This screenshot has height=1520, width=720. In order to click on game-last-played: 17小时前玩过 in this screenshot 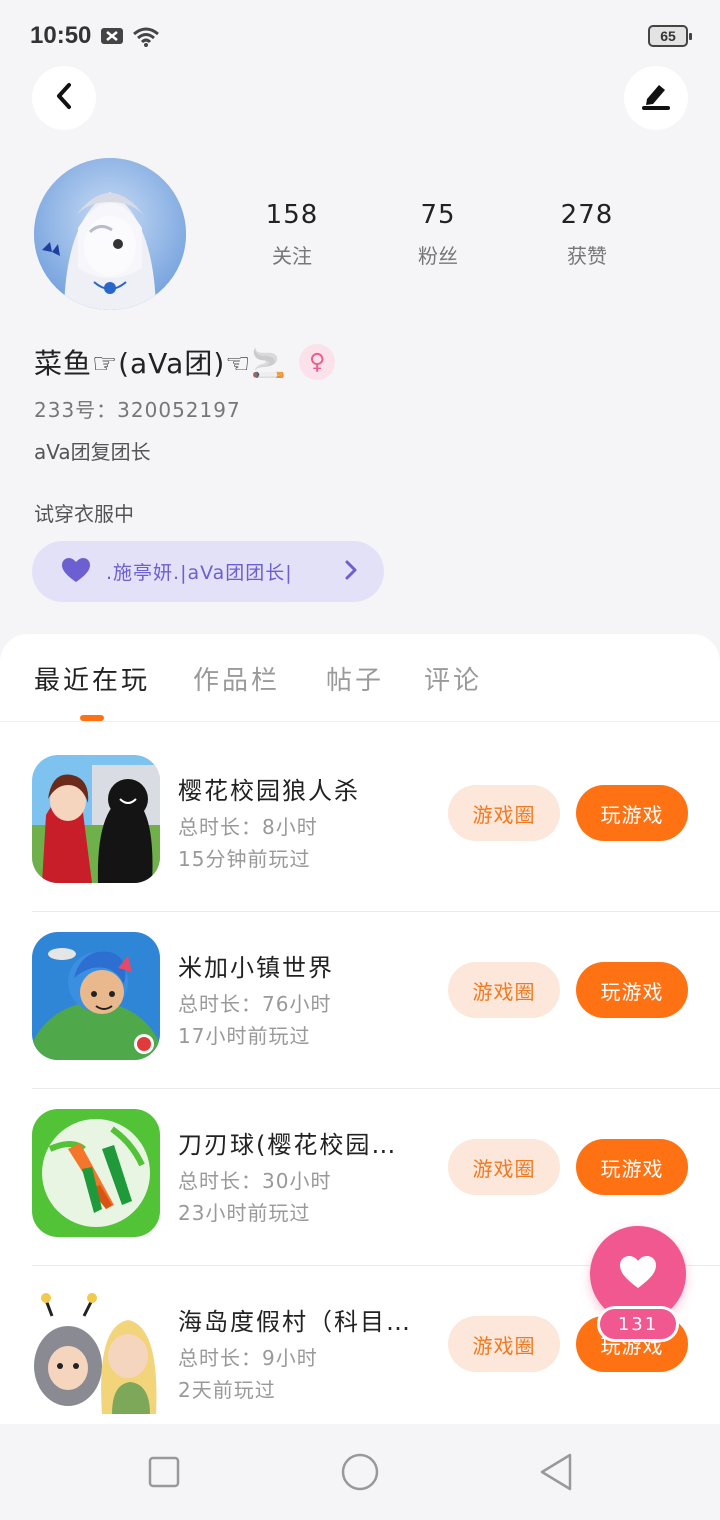, I will do `click(244, 1036)`.